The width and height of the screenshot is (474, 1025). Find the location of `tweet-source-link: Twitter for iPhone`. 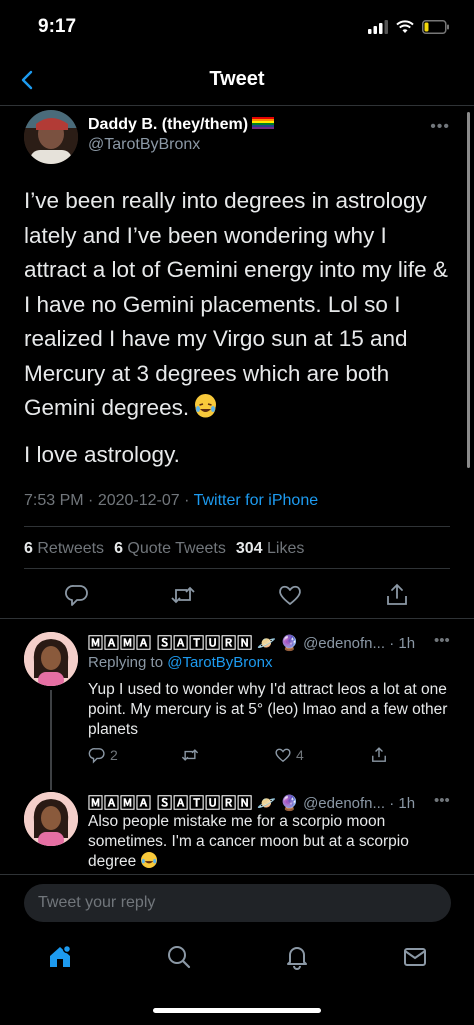

tweet-source-link: Twitter for iPhone is located at coordinates (256, 500).